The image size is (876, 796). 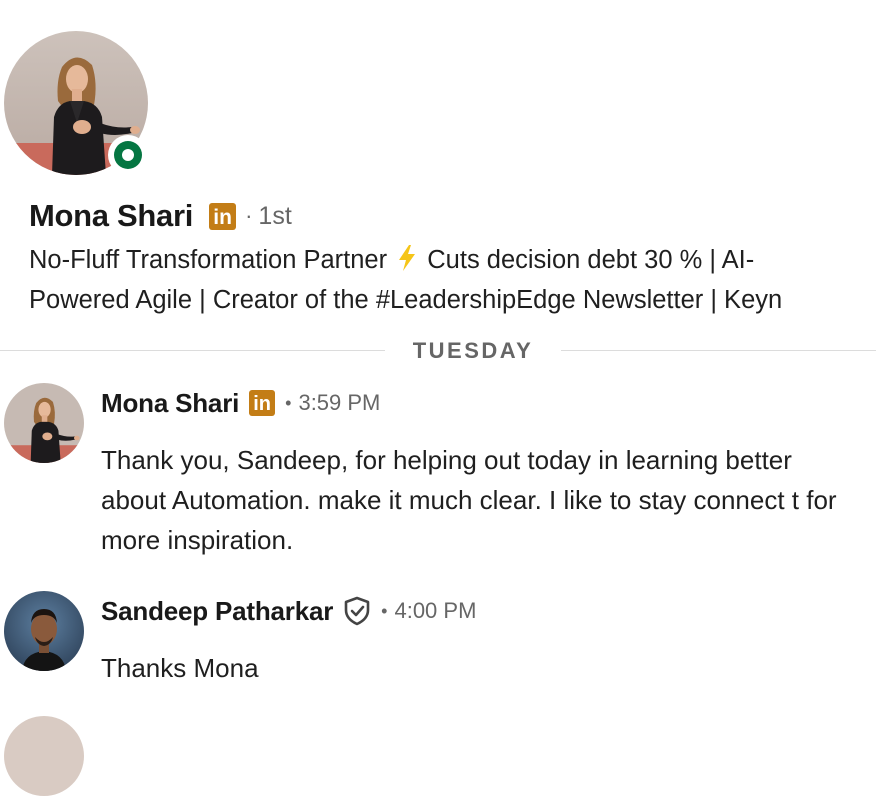 I want to click on sender-name: Sandeep Patharkar, so click(x=217, y=611).